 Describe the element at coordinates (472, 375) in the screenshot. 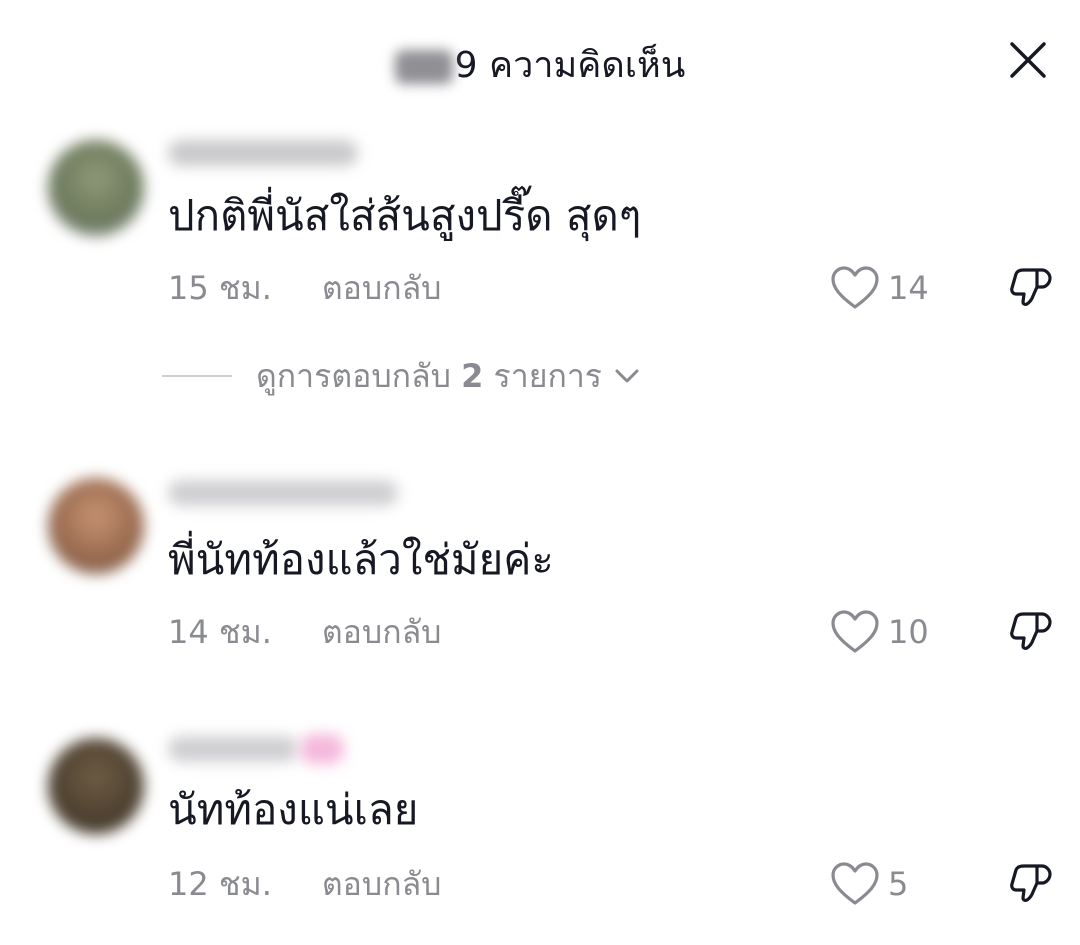

I see `view-replies-count: 2` at that location.